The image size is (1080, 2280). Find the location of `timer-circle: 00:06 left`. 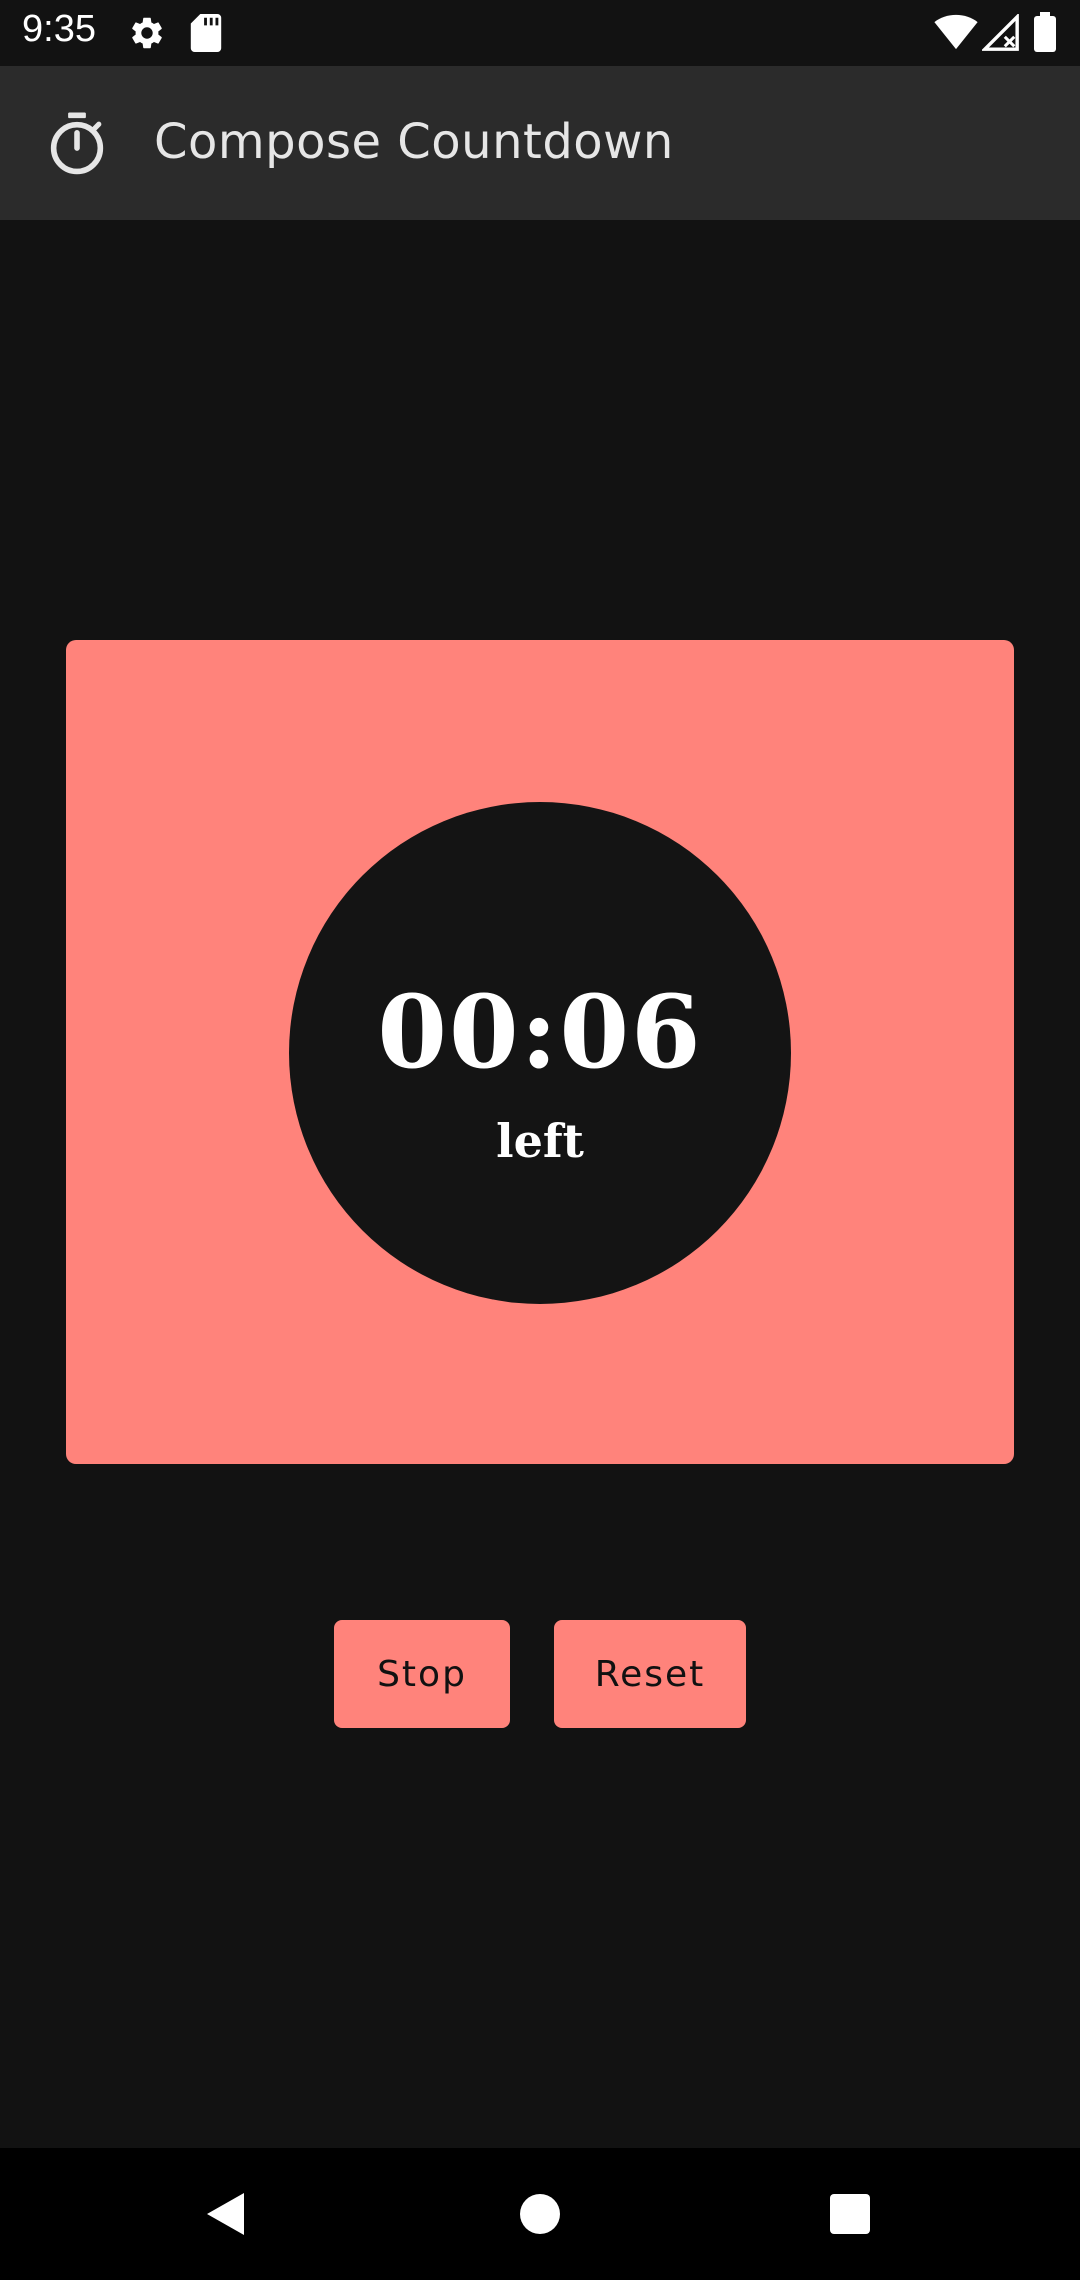

timer-circle: 00:06 left is located at coordinates (540, 1053).